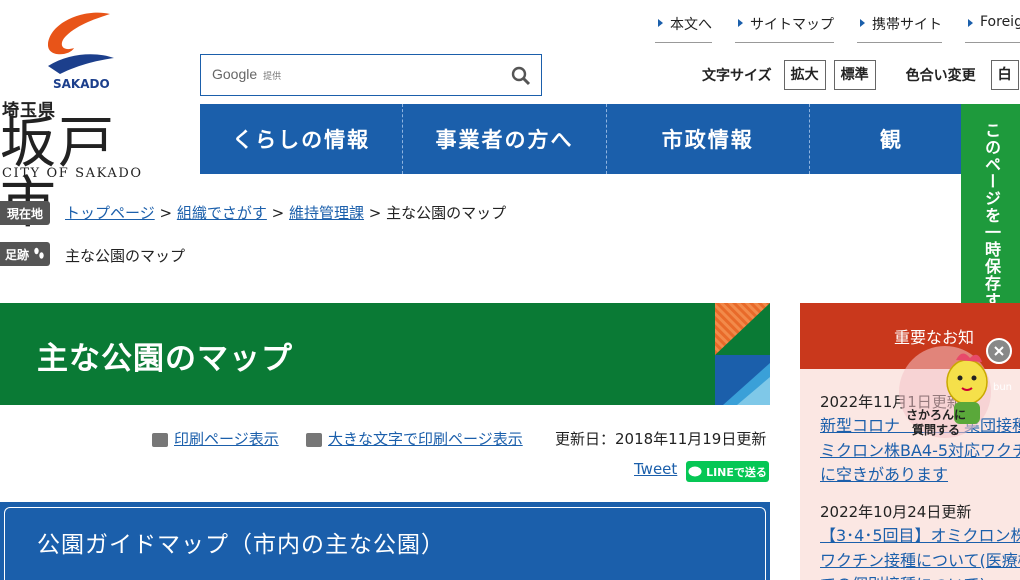  I want to click on breadcrumb-organization: 組織でさがす, so click(222, 213).